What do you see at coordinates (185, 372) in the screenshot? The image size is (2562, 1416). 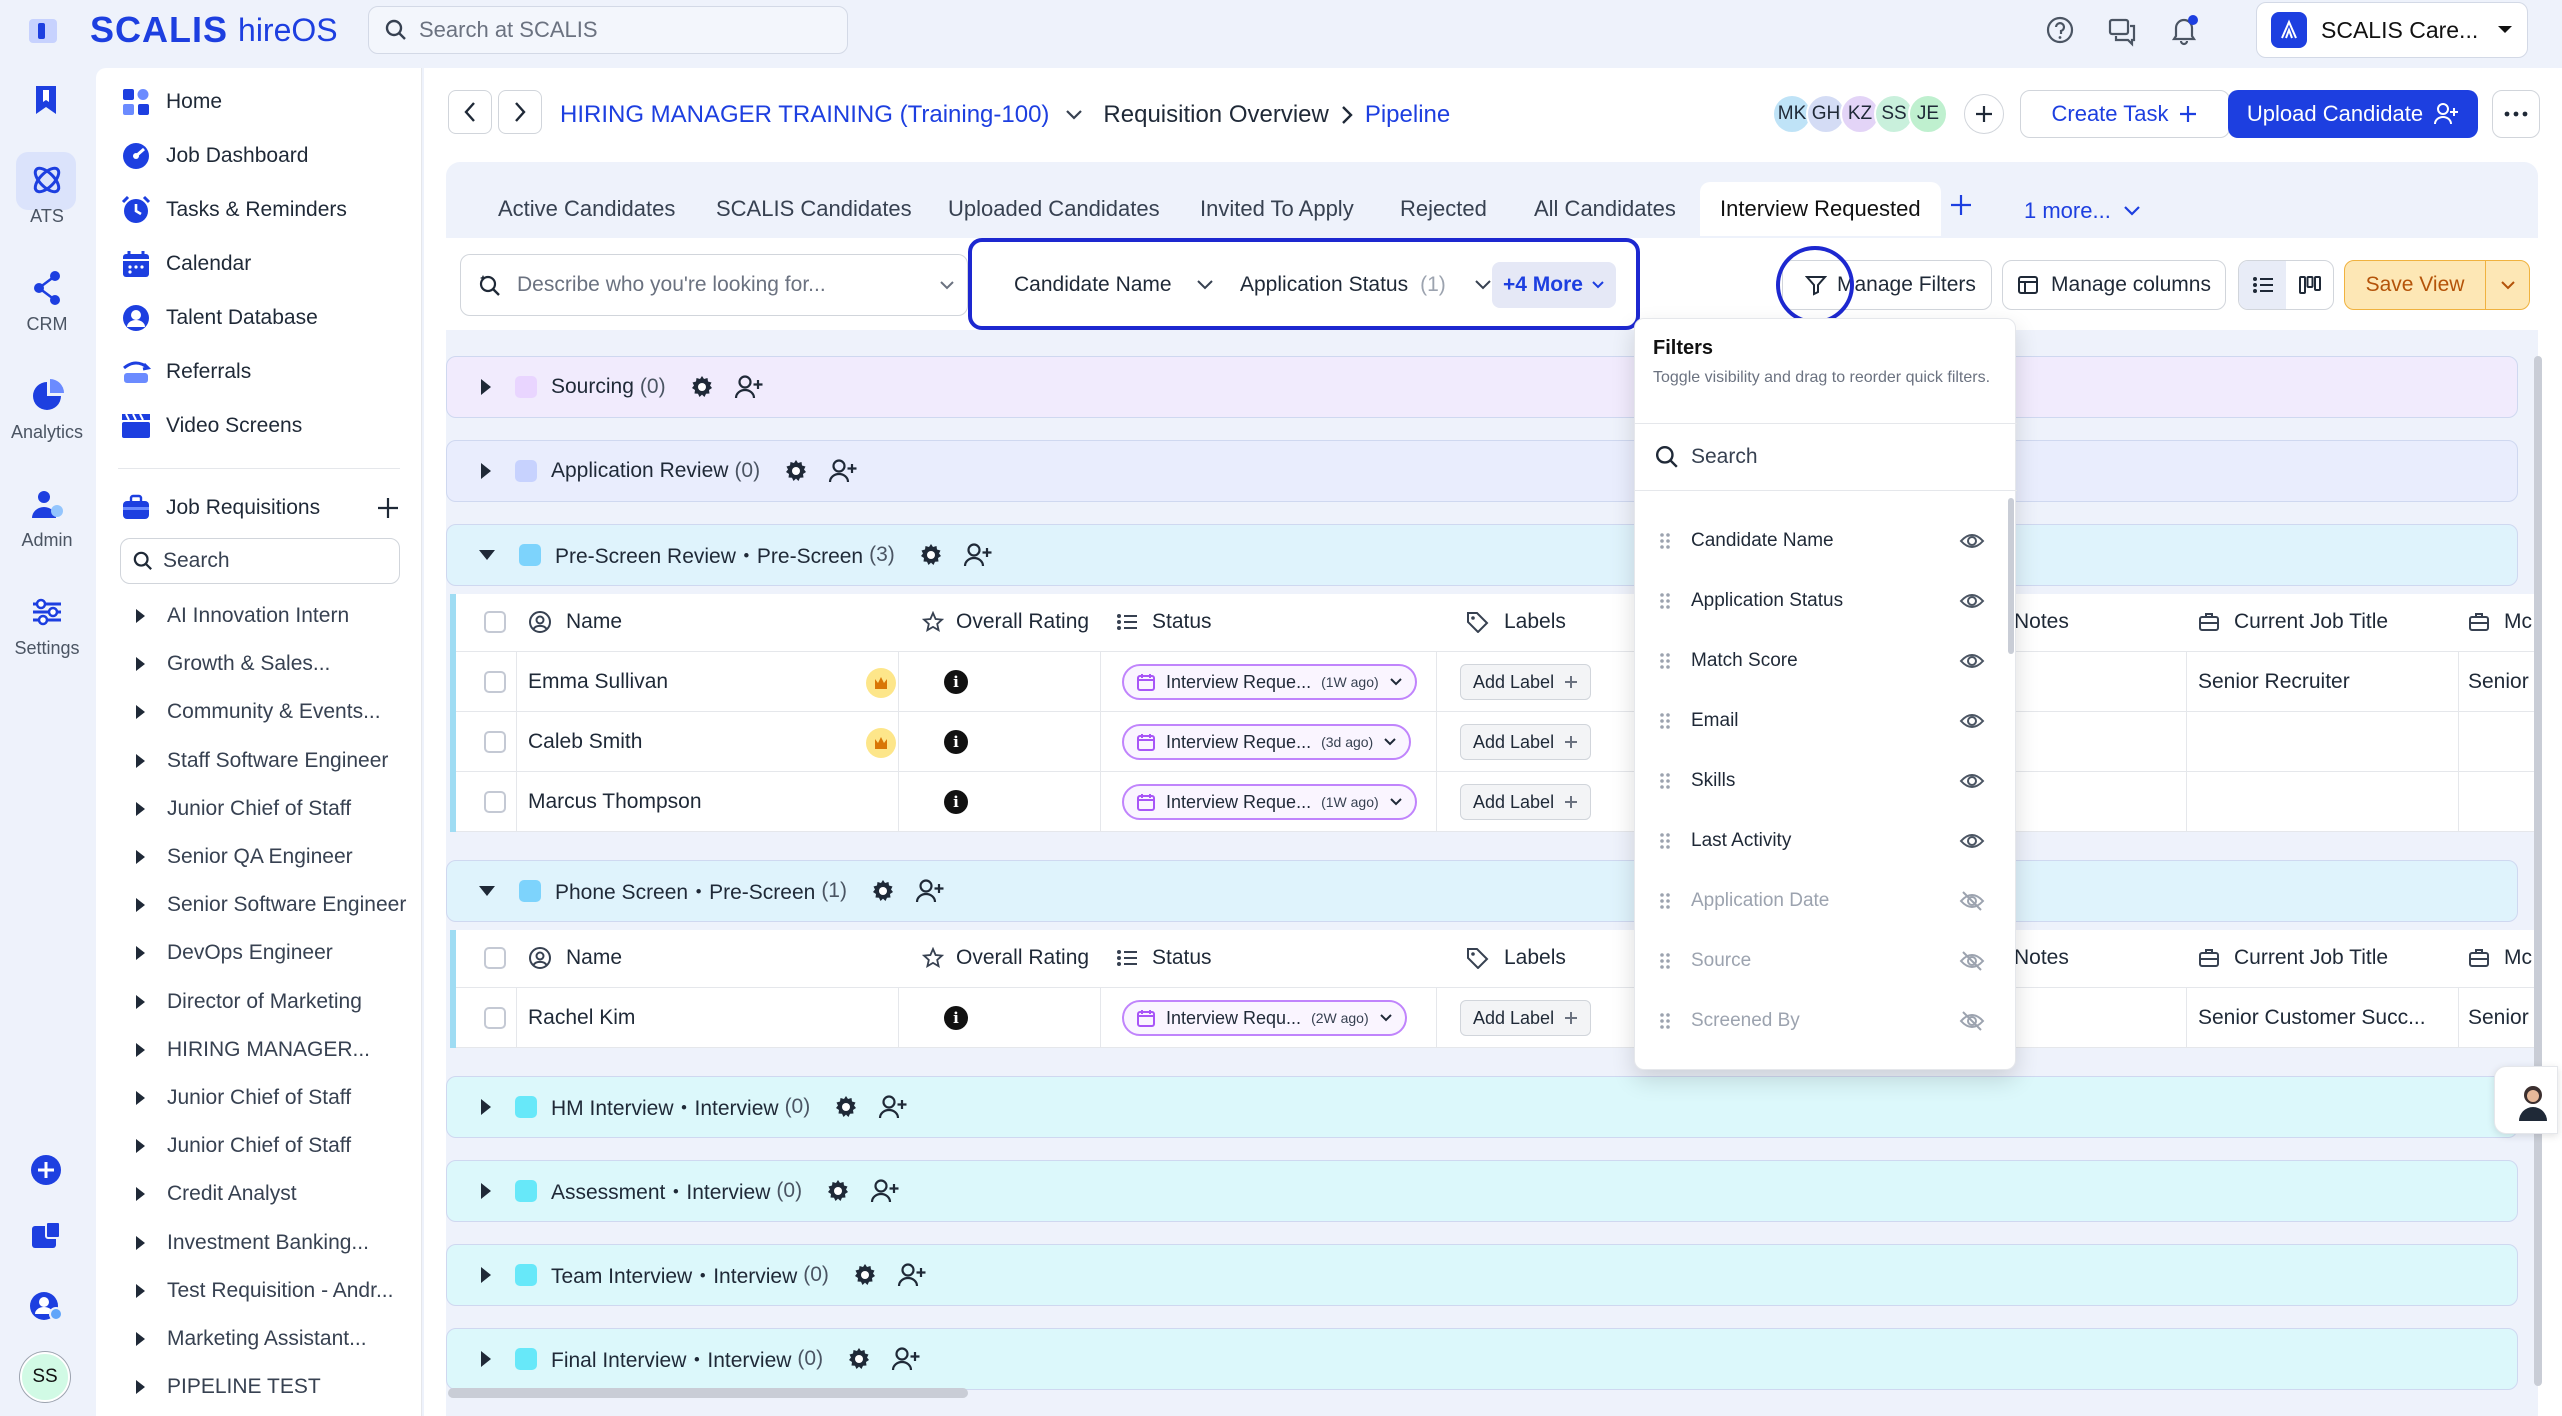 I see `sidebar-nav-referrals: Referrals` at bounding box center [185, 372].